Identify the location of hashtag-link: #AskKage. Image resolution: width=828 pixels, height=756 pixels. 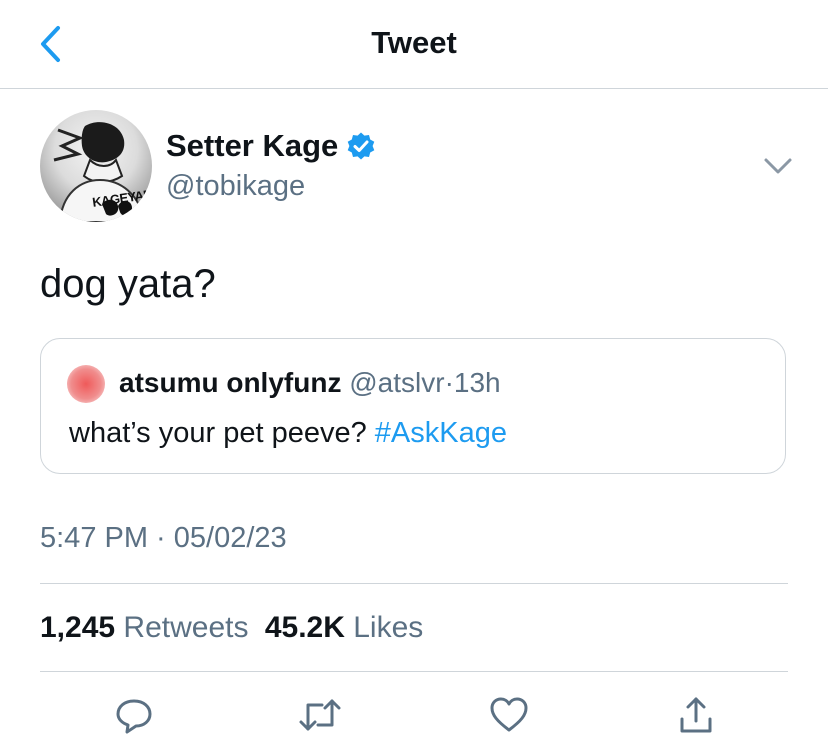
(441, 433).